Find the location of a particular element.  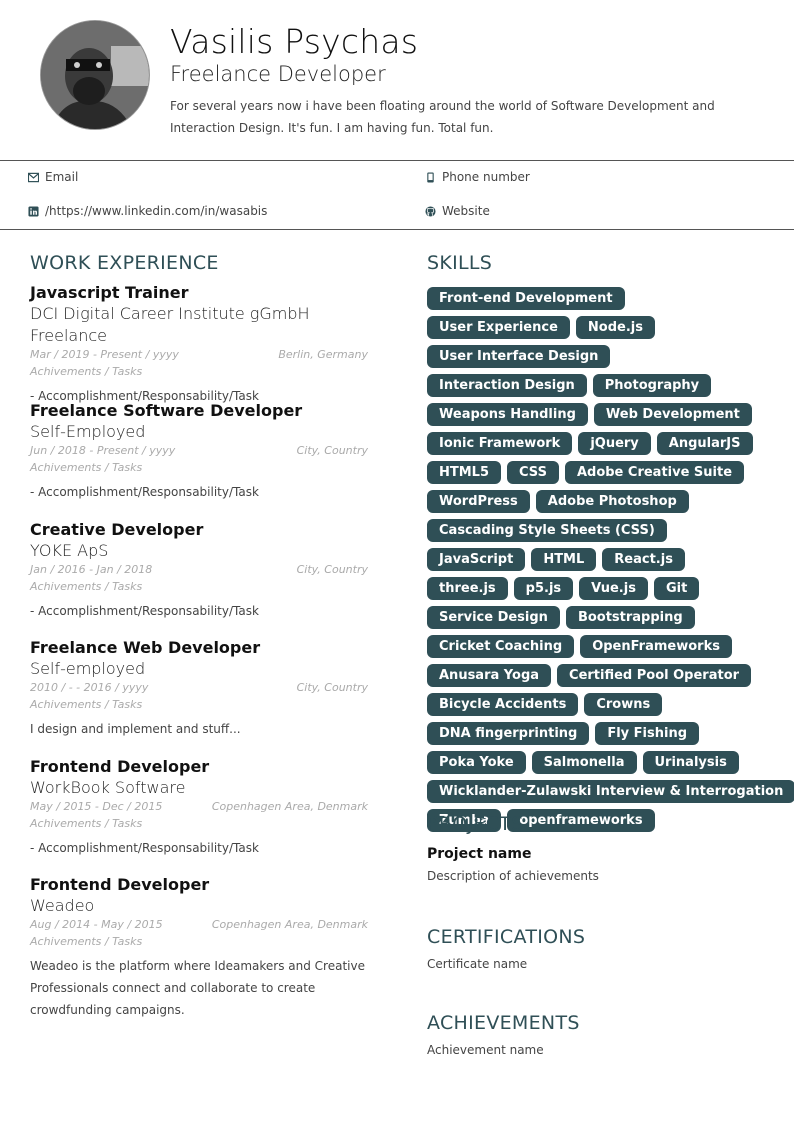

skill-tag: CSS is located at coordinates (533, 472).